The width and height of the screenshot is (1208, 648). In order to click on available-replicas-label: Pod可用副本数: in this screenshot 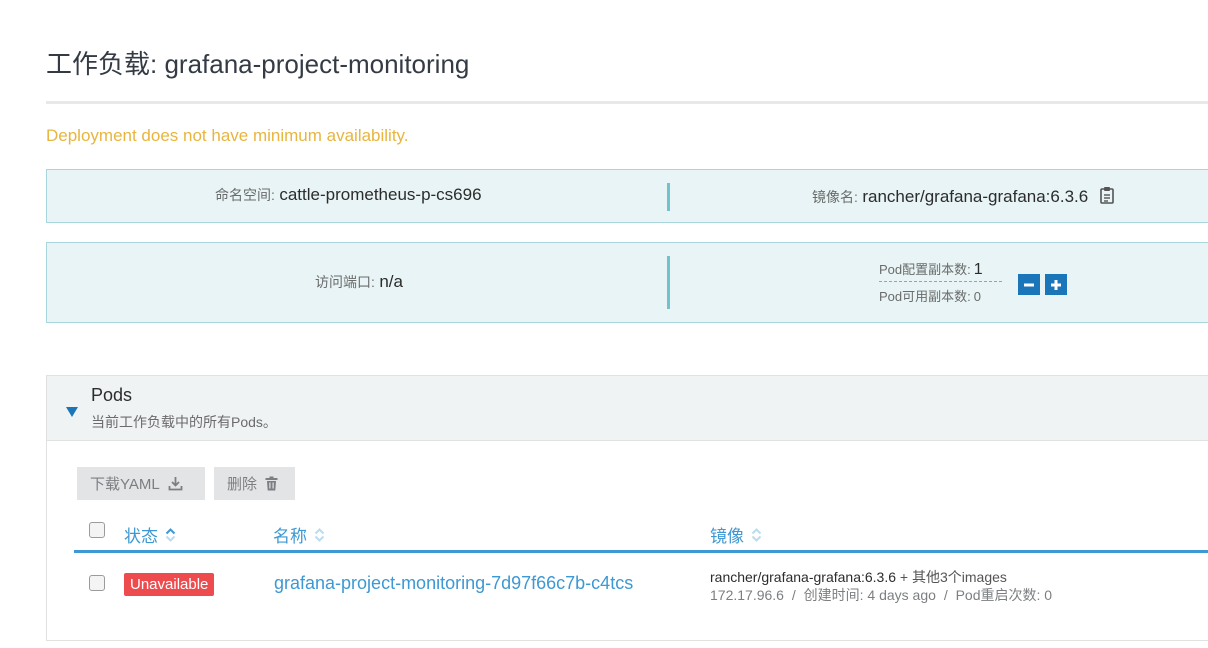, I will do `click(925, 296)`.